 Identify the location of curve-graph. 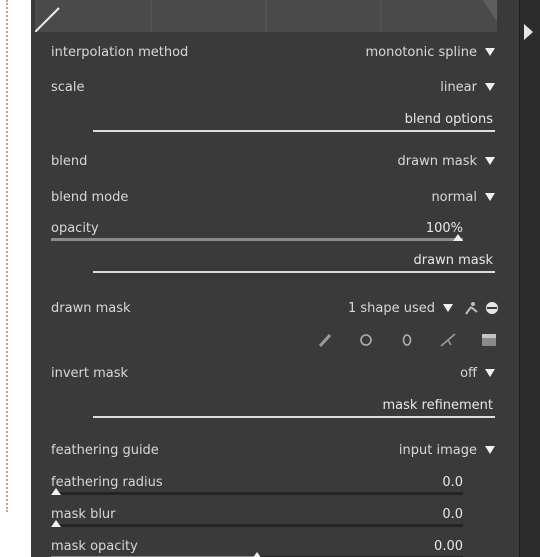
(266, 16).